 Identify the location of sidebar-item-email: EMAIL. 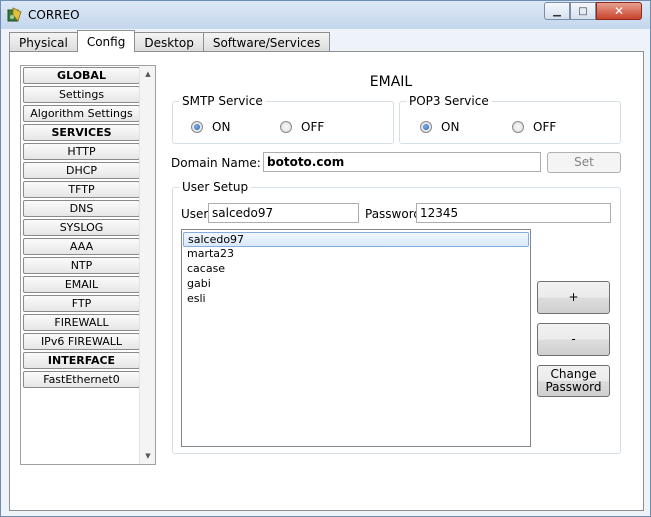
(81, 284).